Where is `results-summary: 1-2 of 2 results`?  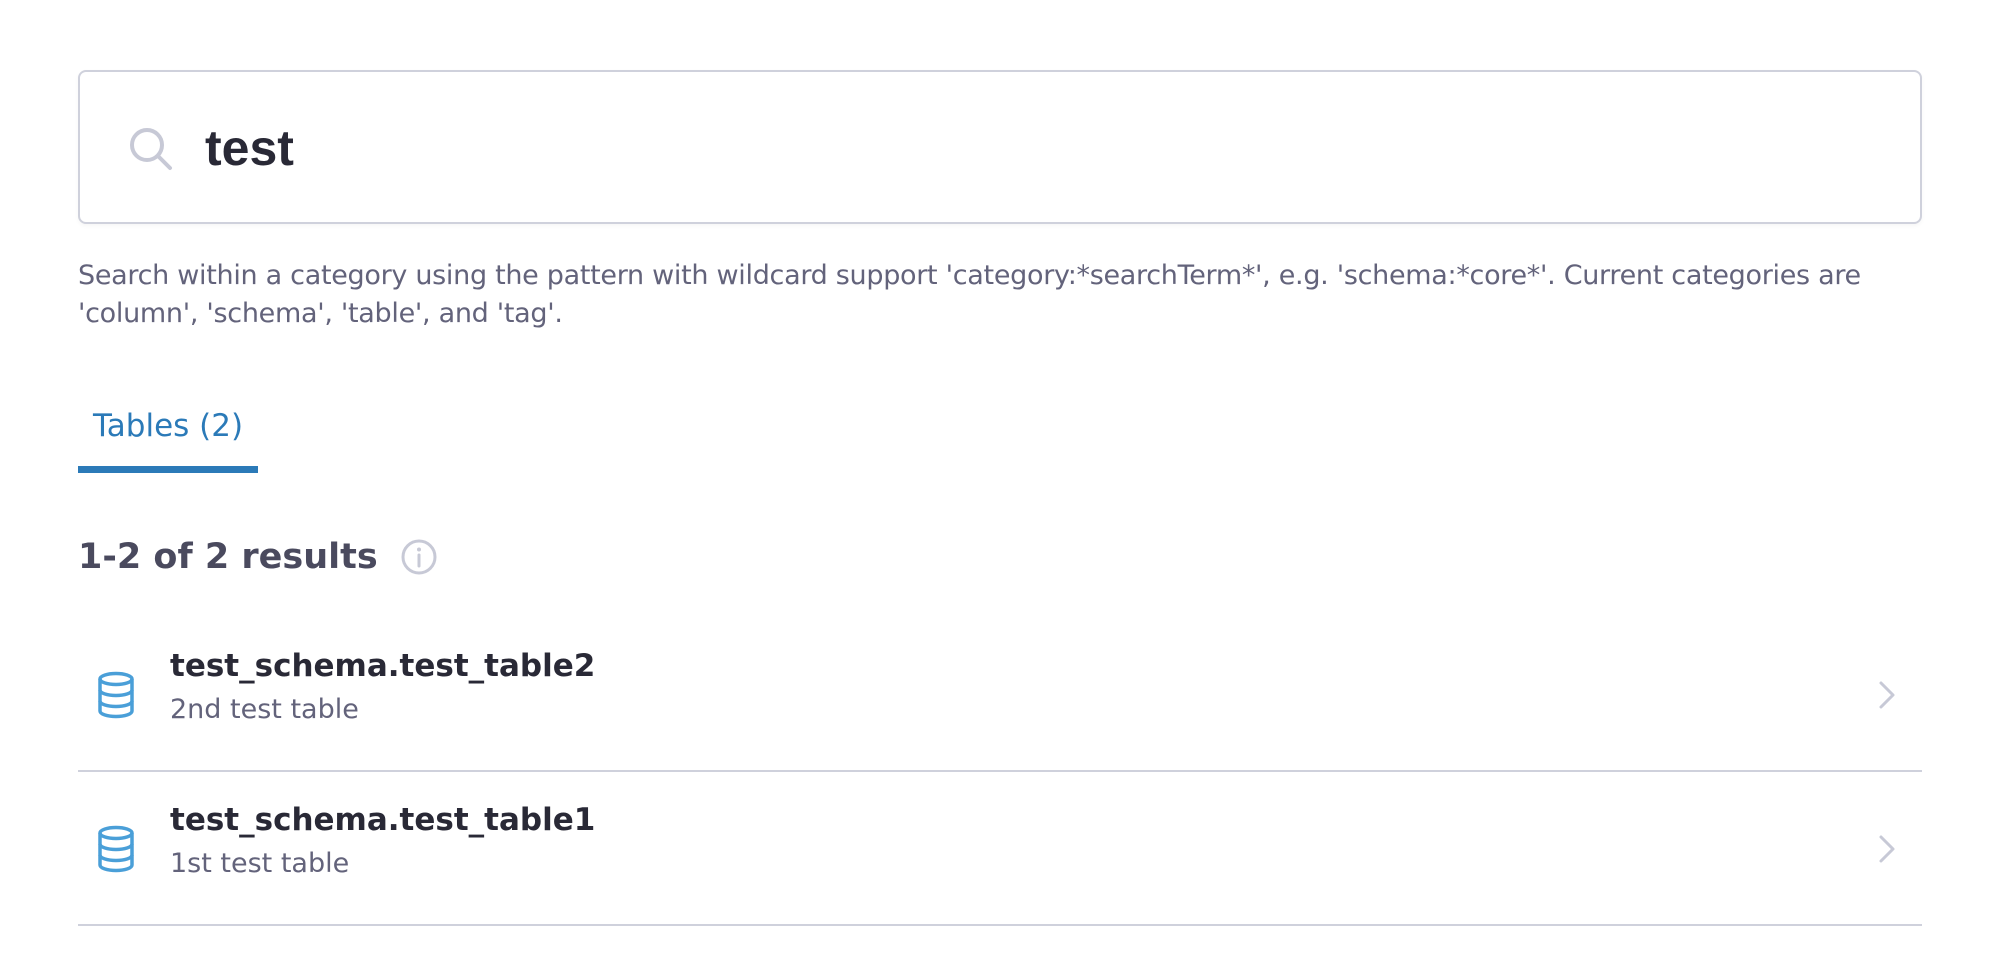
results-summary: 1-2 of 2 results is located at coordinates (258, 557).